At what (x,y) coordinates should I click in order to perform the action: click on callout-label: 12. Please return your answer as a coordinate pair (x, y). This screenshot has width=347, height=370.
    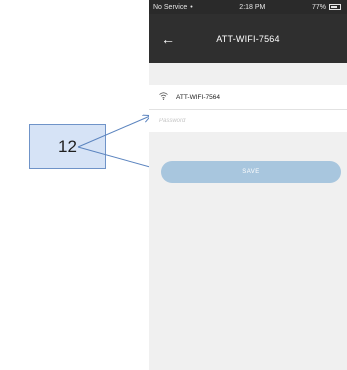
    Looking at the image, I should click on (67, 146).